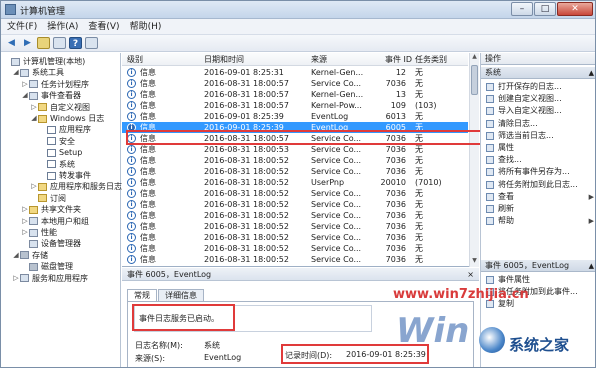  What do you see at coordinates (60, 278) in the screenshot?
I see `tree-item-label: 服务和应用程序` at bounding box center [60, 278].